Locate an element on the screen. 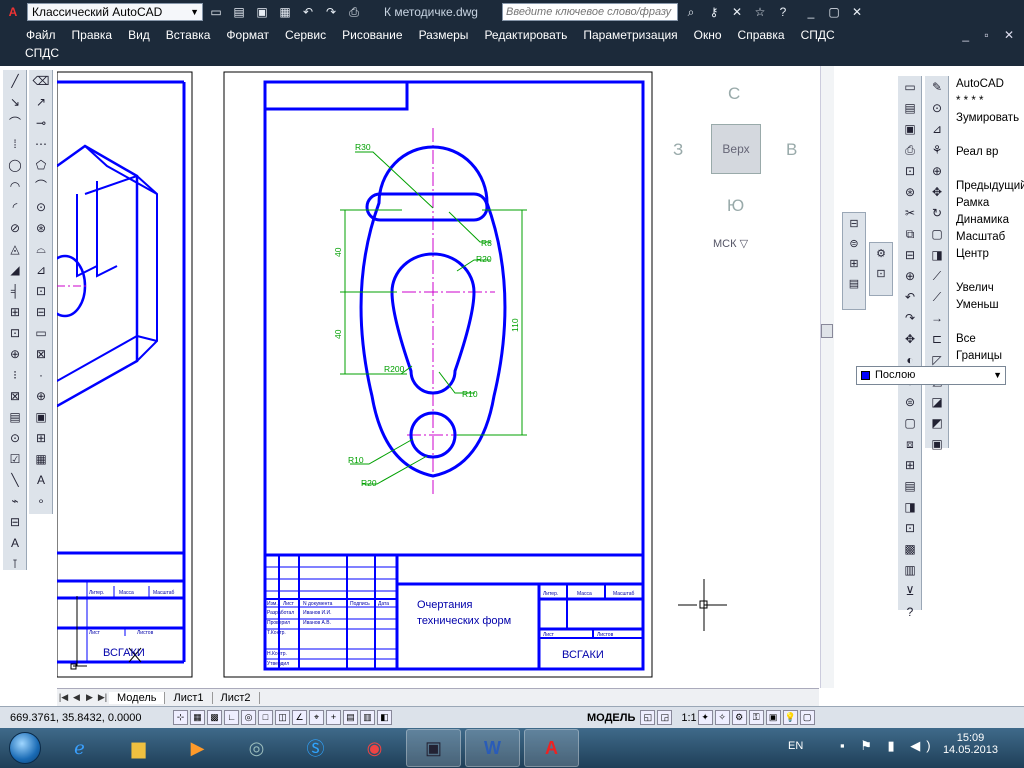 The width and height of the screenshot is (1024, 768). modify-tool-icon-19: A is located at coordinates (41, 480).